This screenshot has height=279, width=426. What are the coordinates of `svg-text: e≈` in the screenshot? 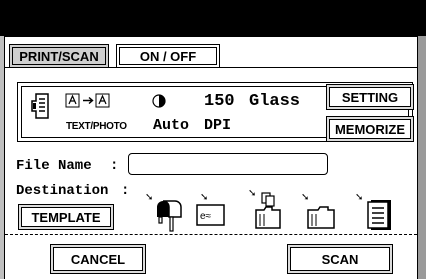 It's located at (206, 216).